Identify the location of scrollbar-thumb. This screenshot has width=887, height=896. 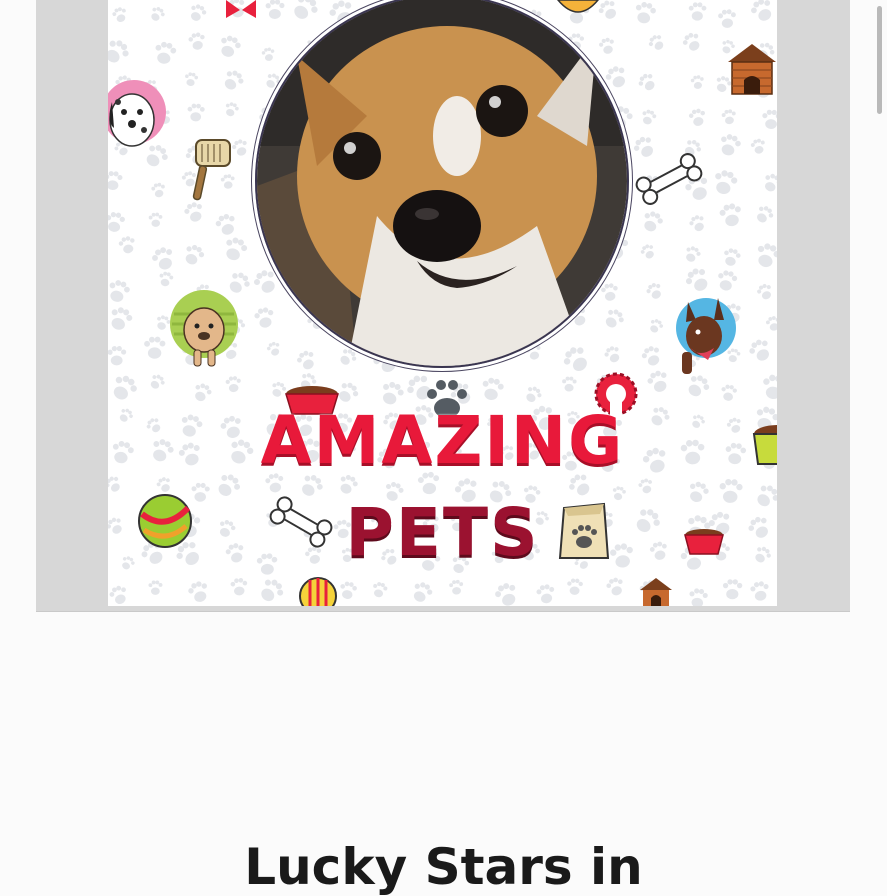
(879, 60).